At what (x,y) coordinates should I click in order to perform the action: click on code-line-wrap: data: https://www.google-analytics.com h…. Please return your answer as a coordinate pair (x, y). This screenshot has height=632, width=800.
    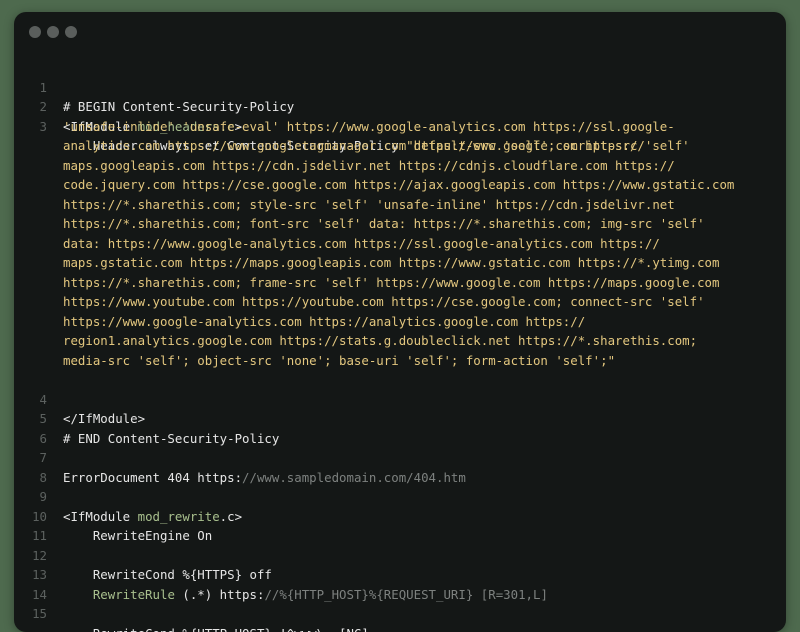
    Looking at the image, I should click on (400, 244).